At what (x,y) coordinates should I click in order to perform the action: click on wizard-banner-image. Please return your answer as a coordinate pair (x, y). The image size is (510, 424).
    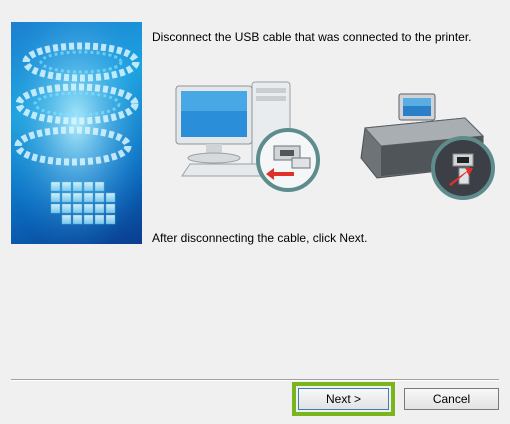
    Looking at the image, I should click on (76, 133).